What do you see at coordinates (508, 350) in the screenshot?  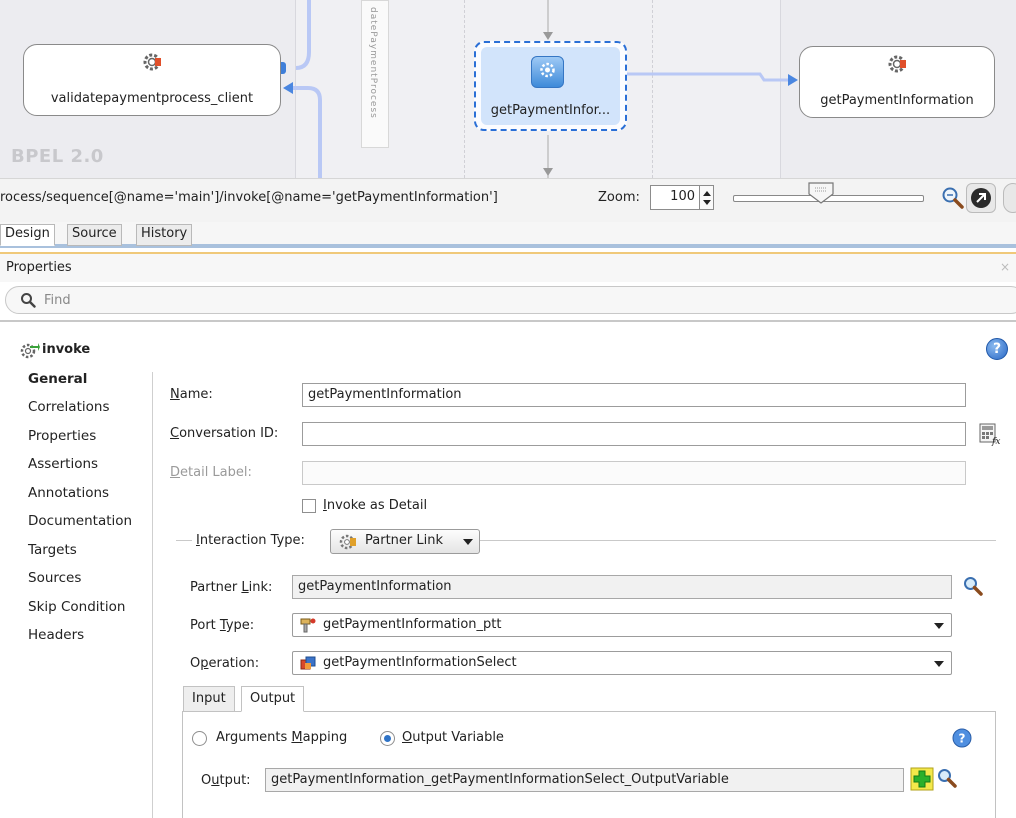 I see `invoke-section-header: invoke ?` at bounding box center [508, 350].